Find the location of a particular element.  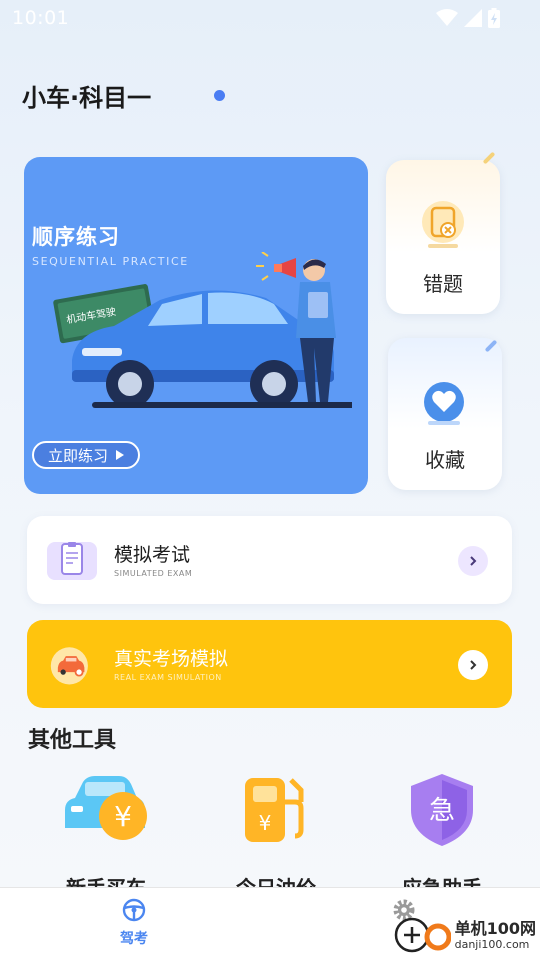

nav-tab-driving-exam: 驾考 is located at coordinates (134, 923).